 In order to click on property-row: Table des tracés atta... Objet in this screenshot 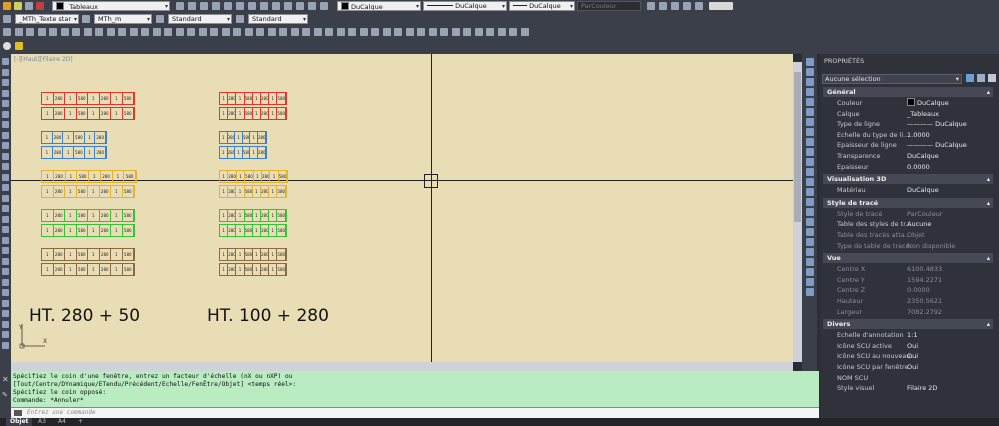, I will do `click(908, 235)`.